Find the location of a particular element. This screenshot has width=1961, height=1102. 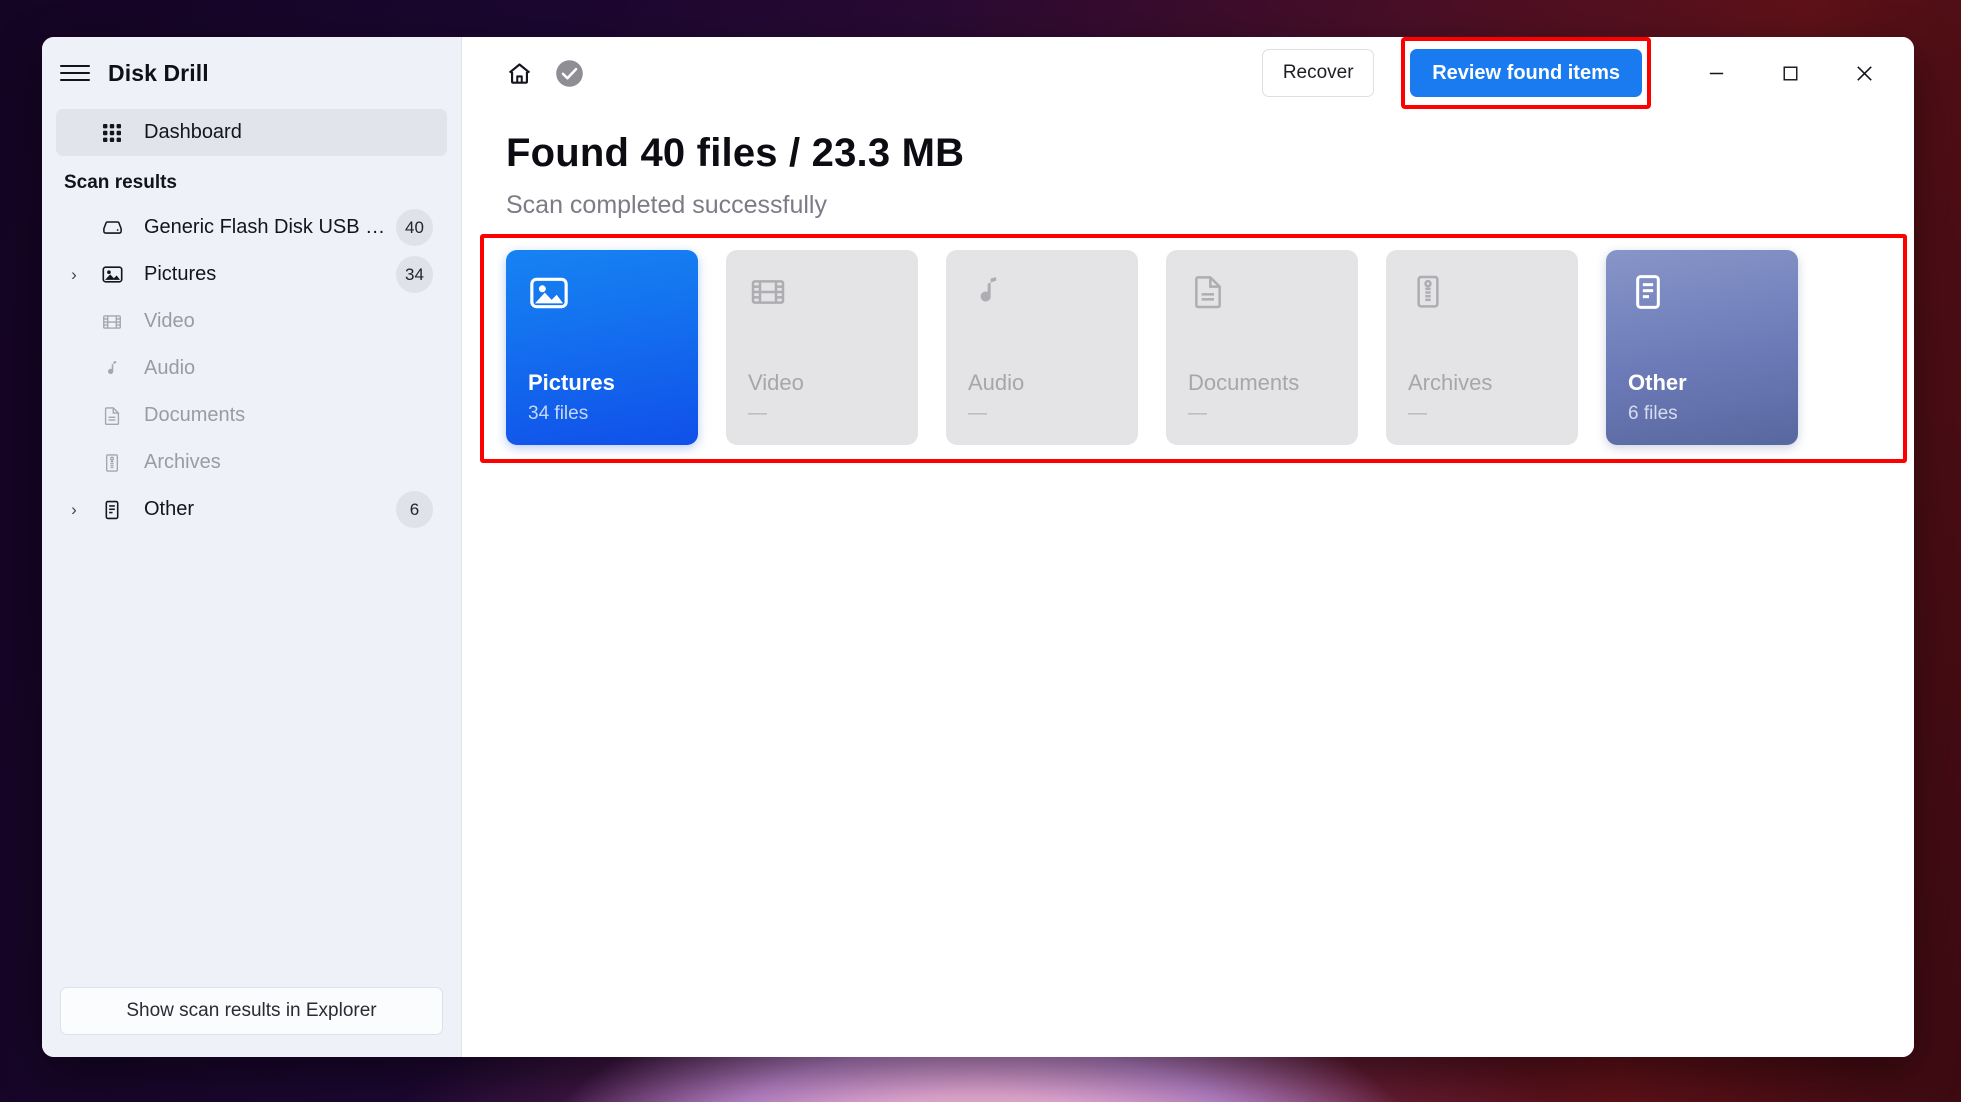

app-title: Disk Drill is located at coordinates (158, 72).